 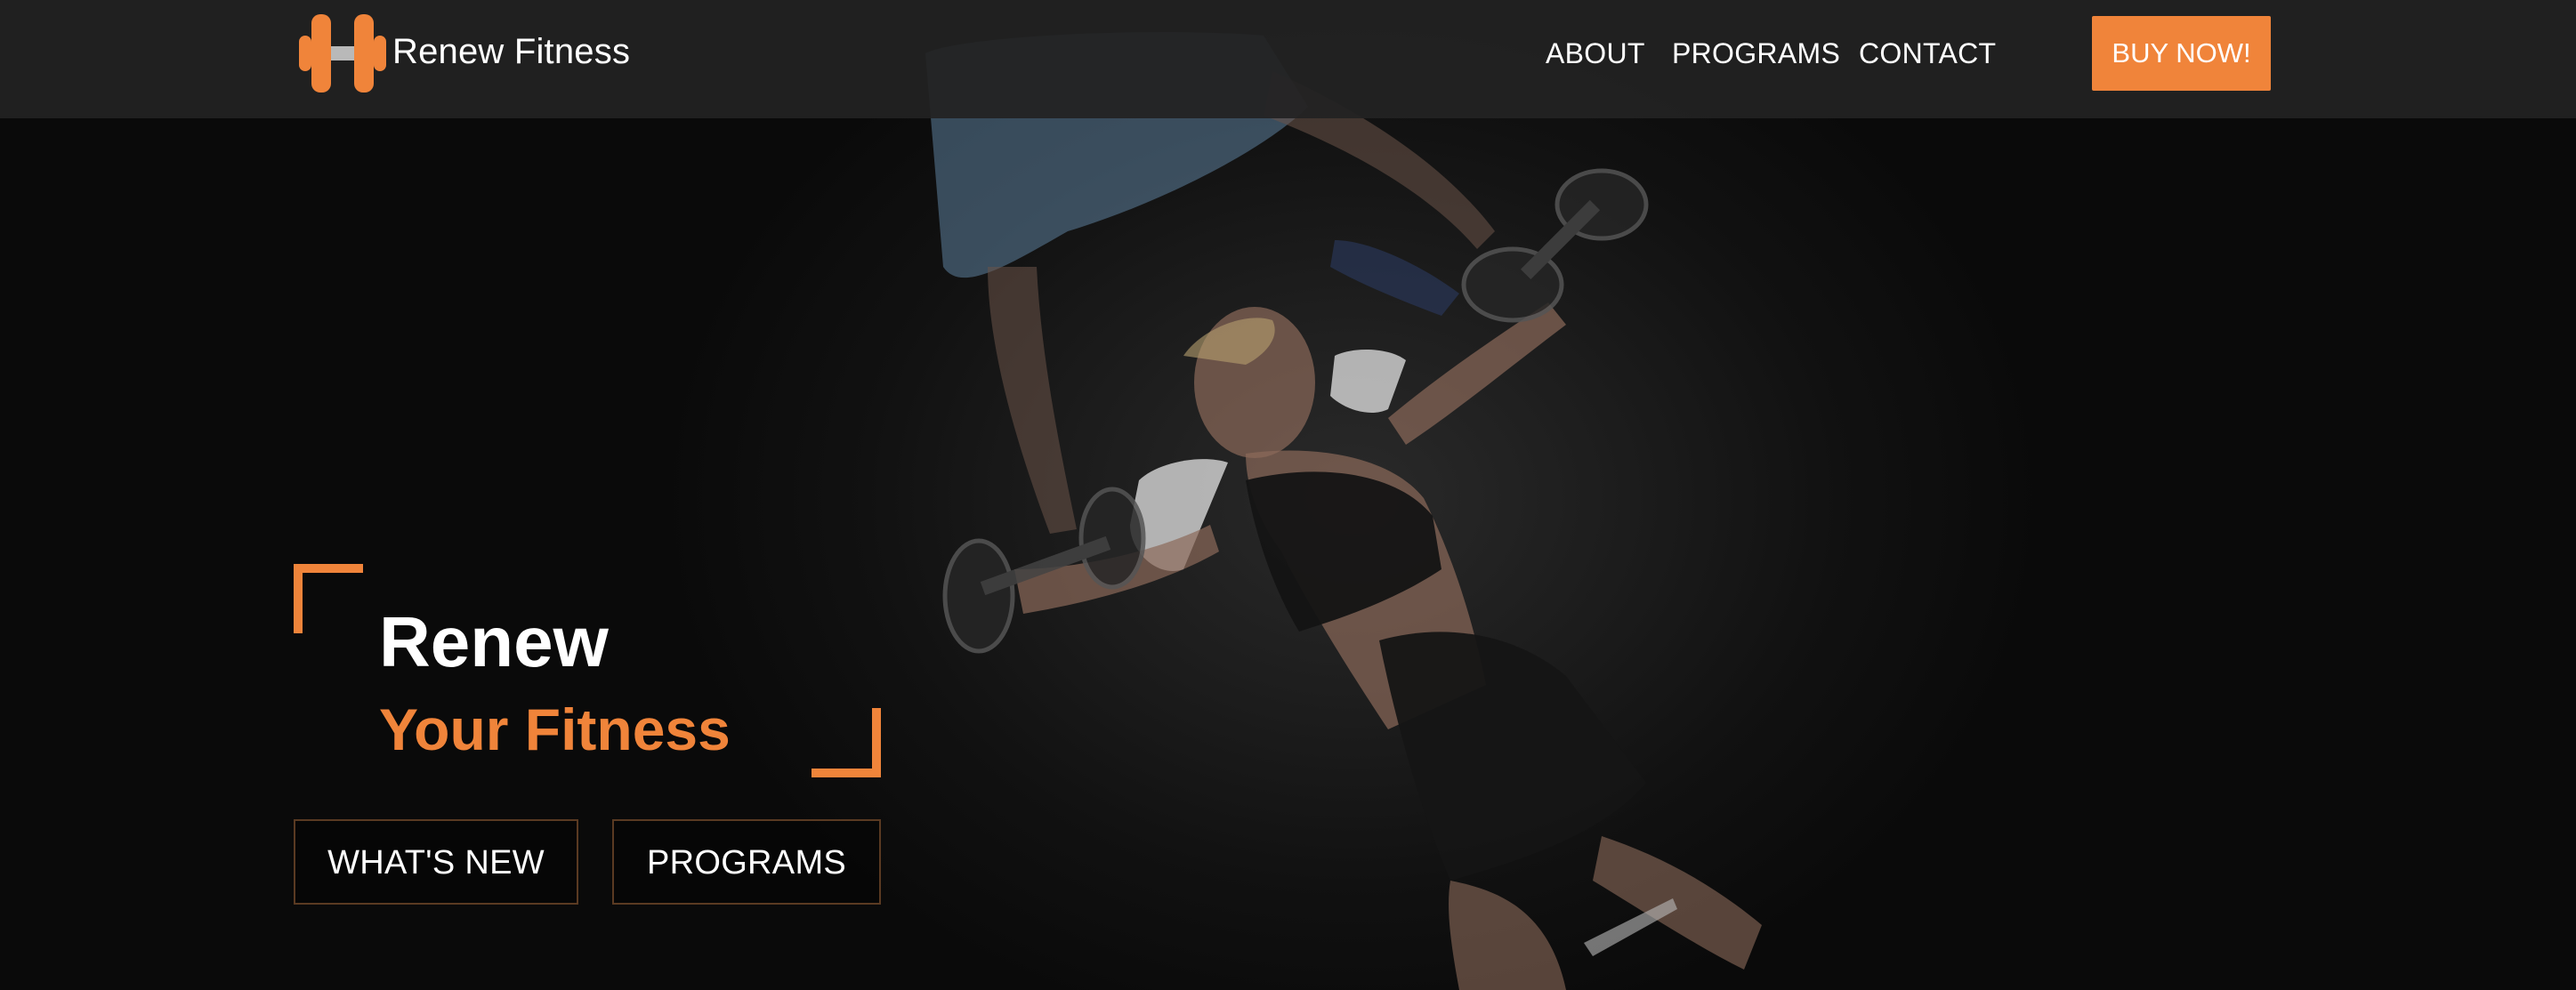 What do you see at coordinates (511, 51) in the screenshot?
I see `brand-name: Renew Fitness` at bounding box center [511, 51].